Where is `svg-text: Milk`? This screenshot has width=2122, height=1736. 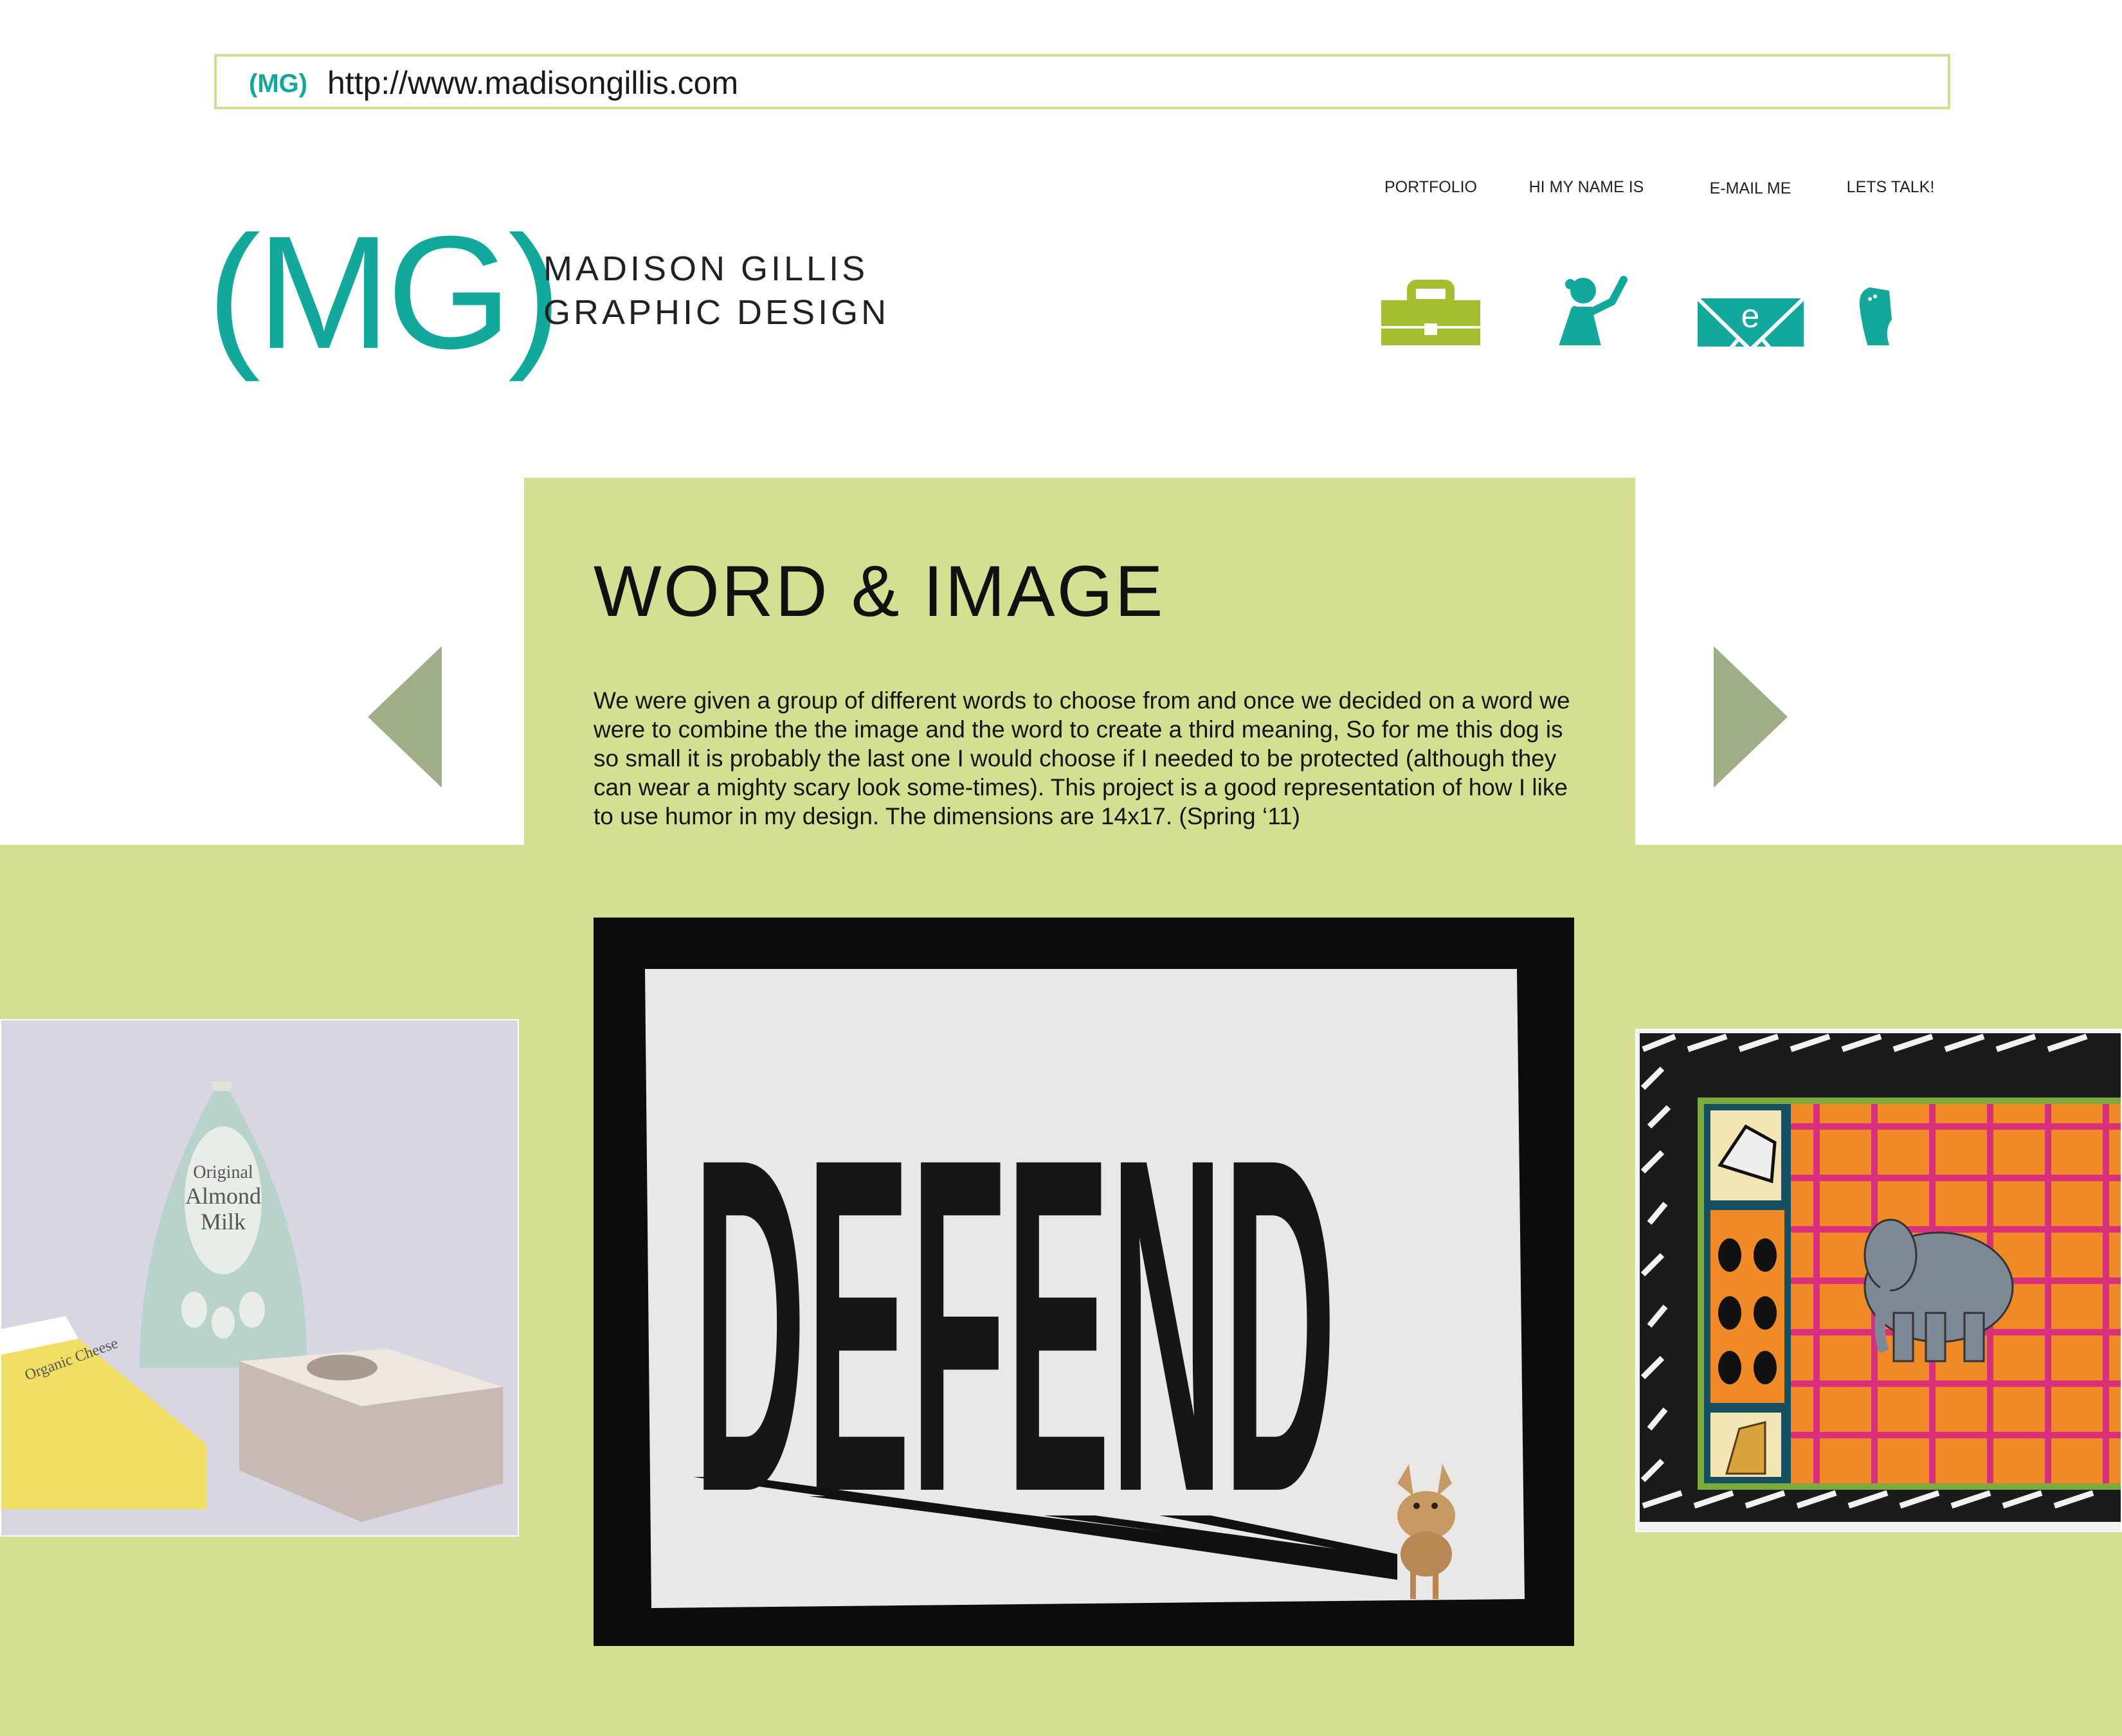 svg-text: Milk is located at coordinates (223, 1221).